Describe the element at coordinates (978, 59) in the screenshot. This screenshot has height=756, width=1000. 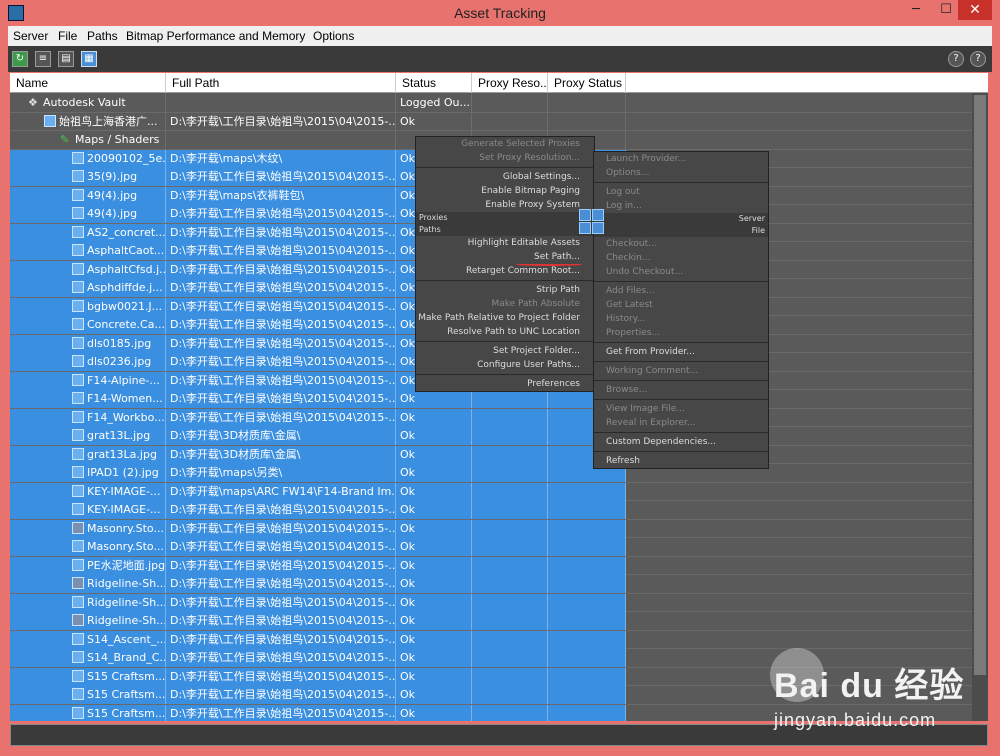
I see `context-help-icon: ?` at that location.